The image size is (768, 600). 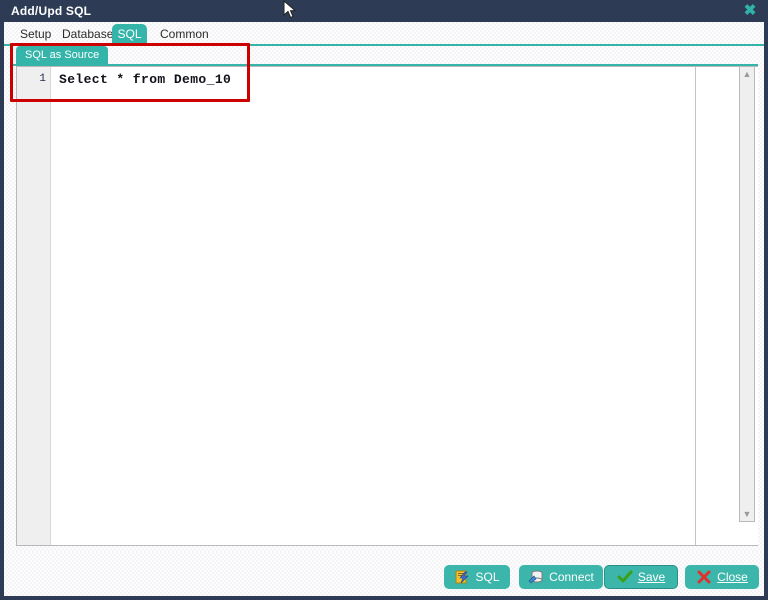 I want to click on footer-bar: SQL Connect Save Close, so click(x=384, y=574).